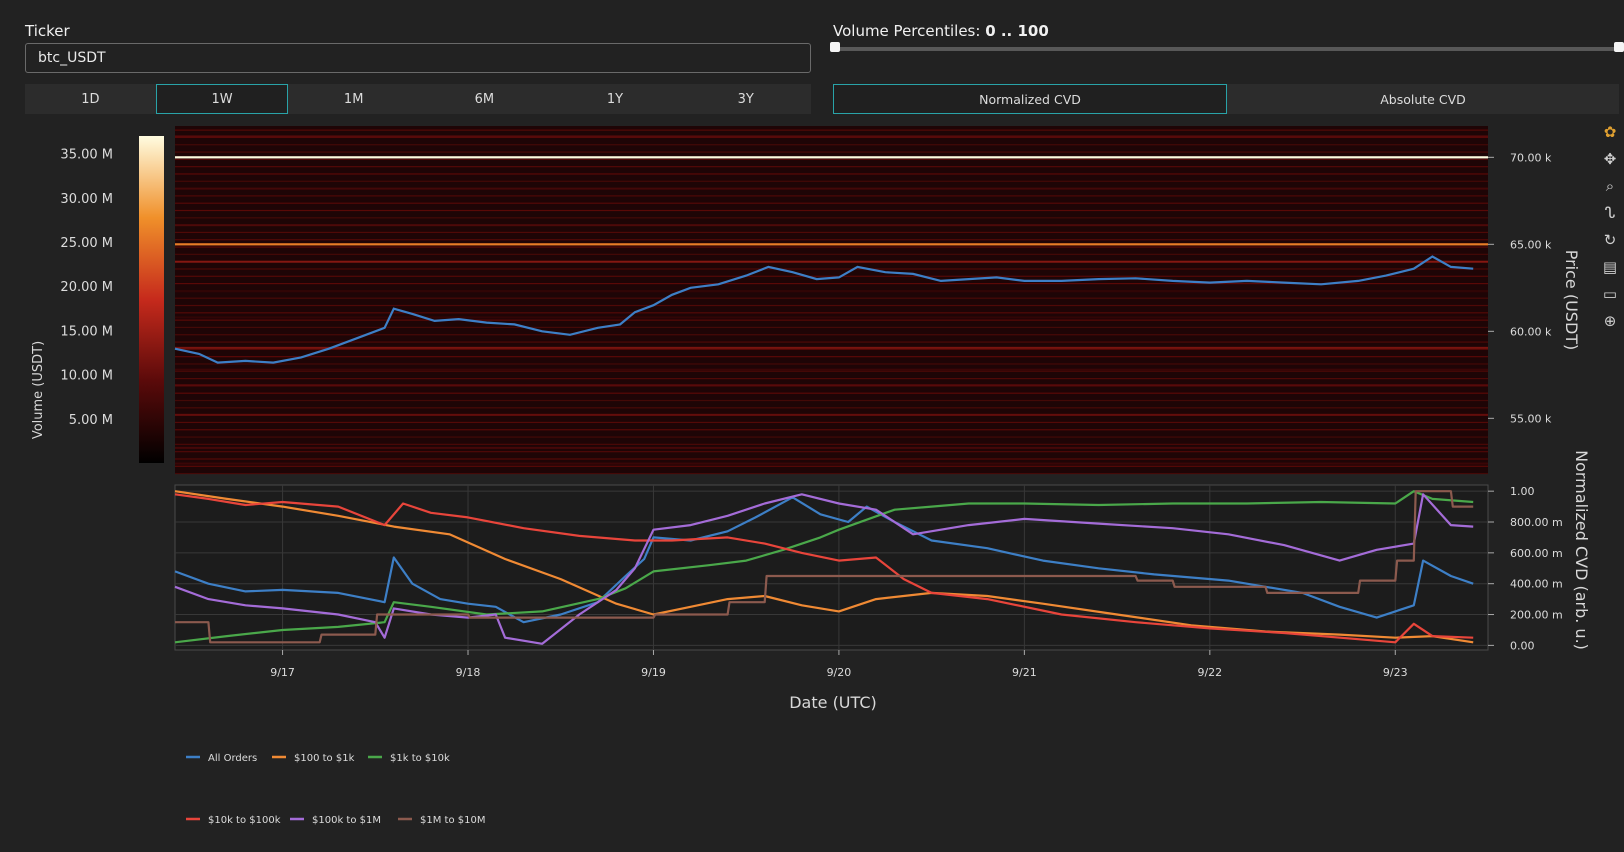 The width and height of the screenshot is (1624, 852). Describe the element at coordinates (1531, 331) in the screenshot. I see `price-tick-label: 60.00 k` at that location.